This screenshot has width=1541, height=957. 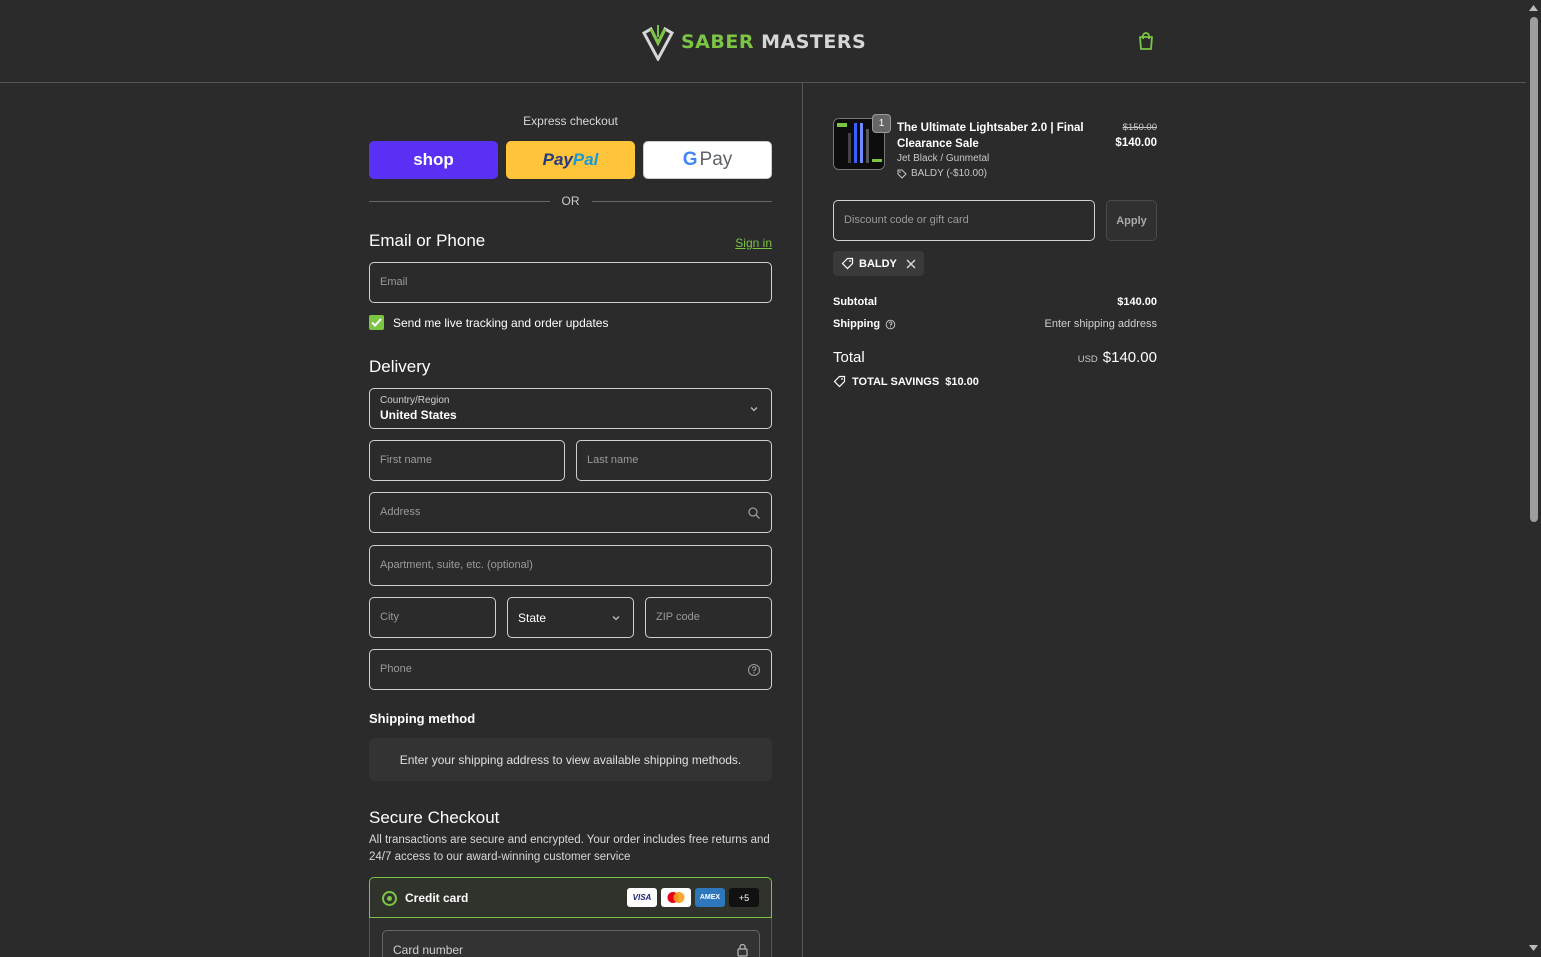 I want to click on total-savings: TOTAL SAVINGS $10.00, so click(x=906, y=381).